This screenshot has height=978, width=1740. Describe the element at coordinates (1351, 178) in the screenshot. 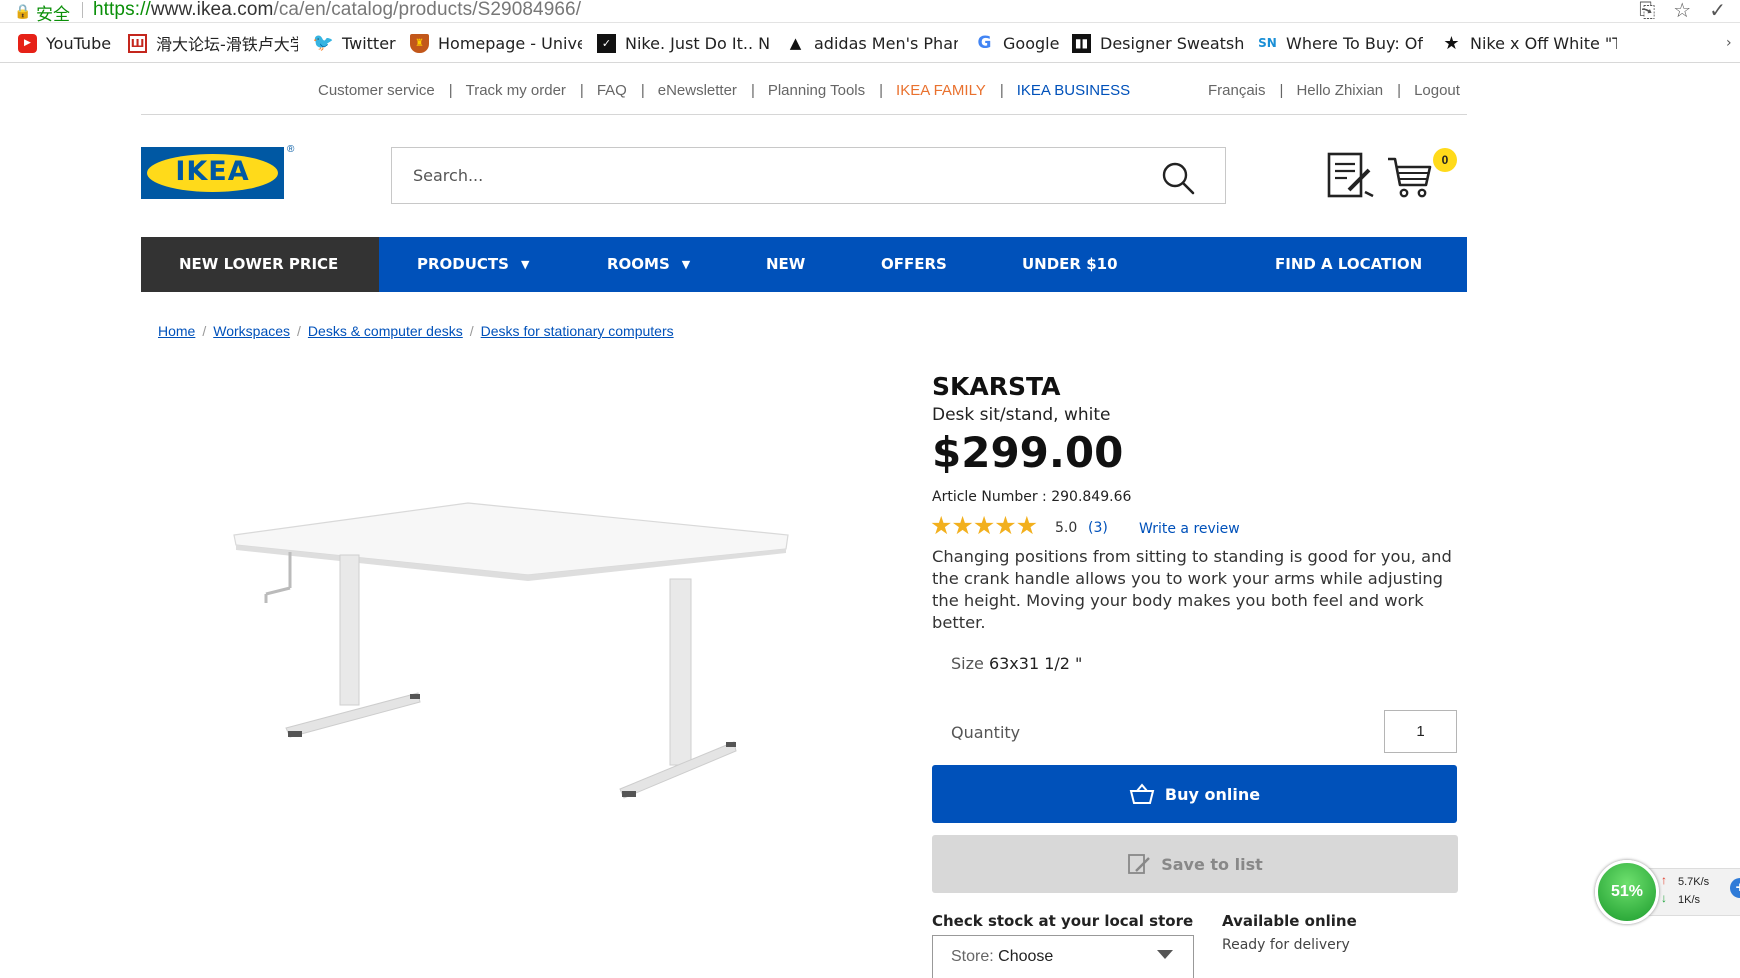

I see `shopping-list-icon` at that location.